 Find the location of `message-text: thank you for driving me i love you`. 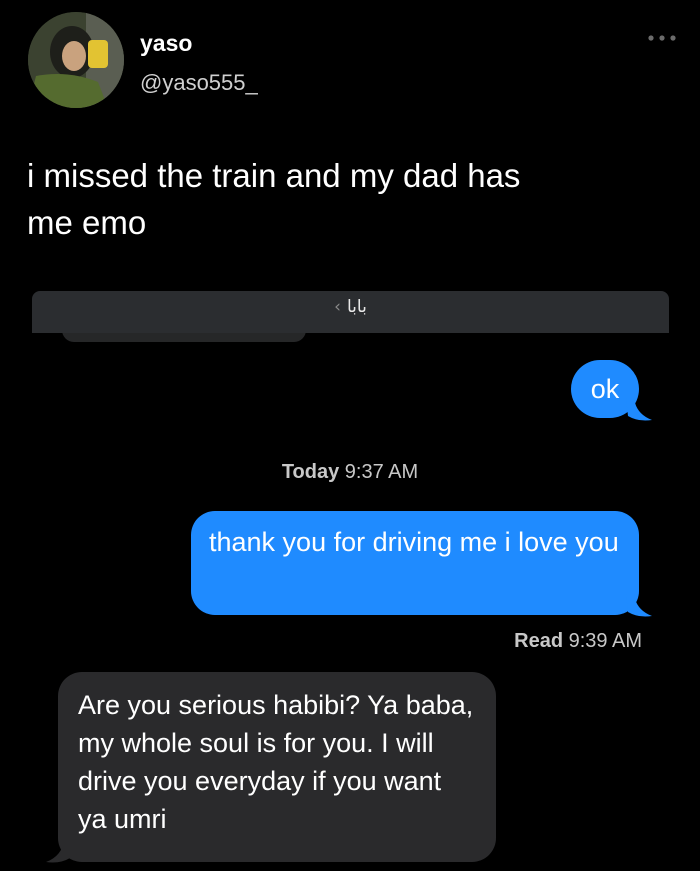

message-text: thank you for driving me i love you is located at coordinates (414, 542).